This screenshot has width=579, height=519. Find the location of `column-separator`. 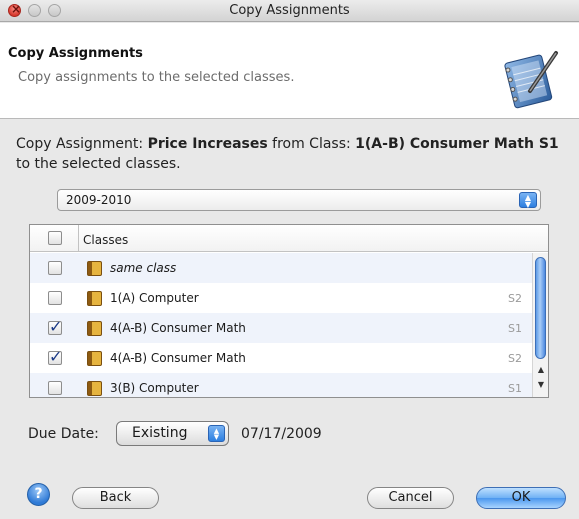

column-separator is located at coordinates (78, 238).